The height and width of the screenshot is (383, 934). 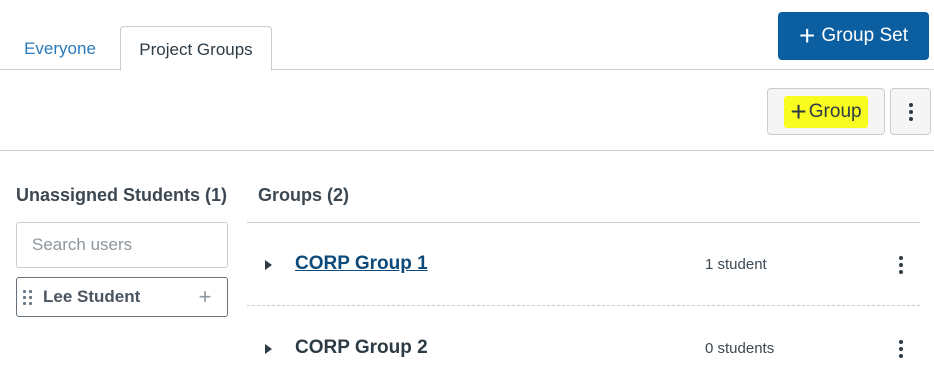 I want to click on add-group-set-label: Group Set, so click(x=864, y=35).